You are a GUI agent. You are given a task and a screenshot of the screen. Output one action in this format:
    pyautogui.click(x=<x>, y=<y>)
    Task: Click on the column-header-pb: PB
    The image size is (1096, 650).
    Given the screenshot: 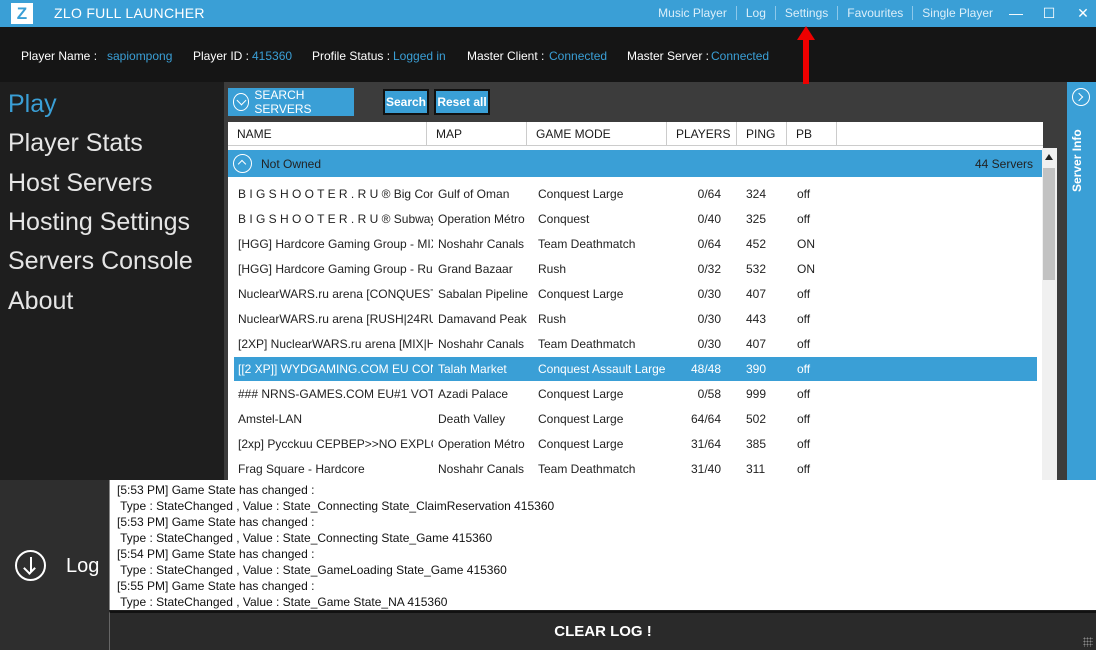 What is the action you would take?
    pyautogui.click(x=812, y=134)
    